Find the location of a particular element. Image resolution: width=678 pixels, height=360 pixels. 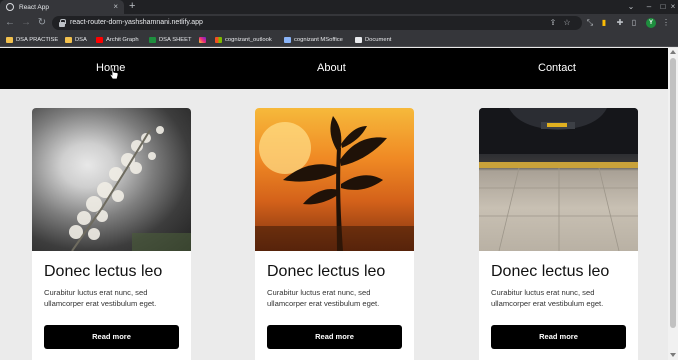

bookmark-item: Document is located at coordinates (373, 39).